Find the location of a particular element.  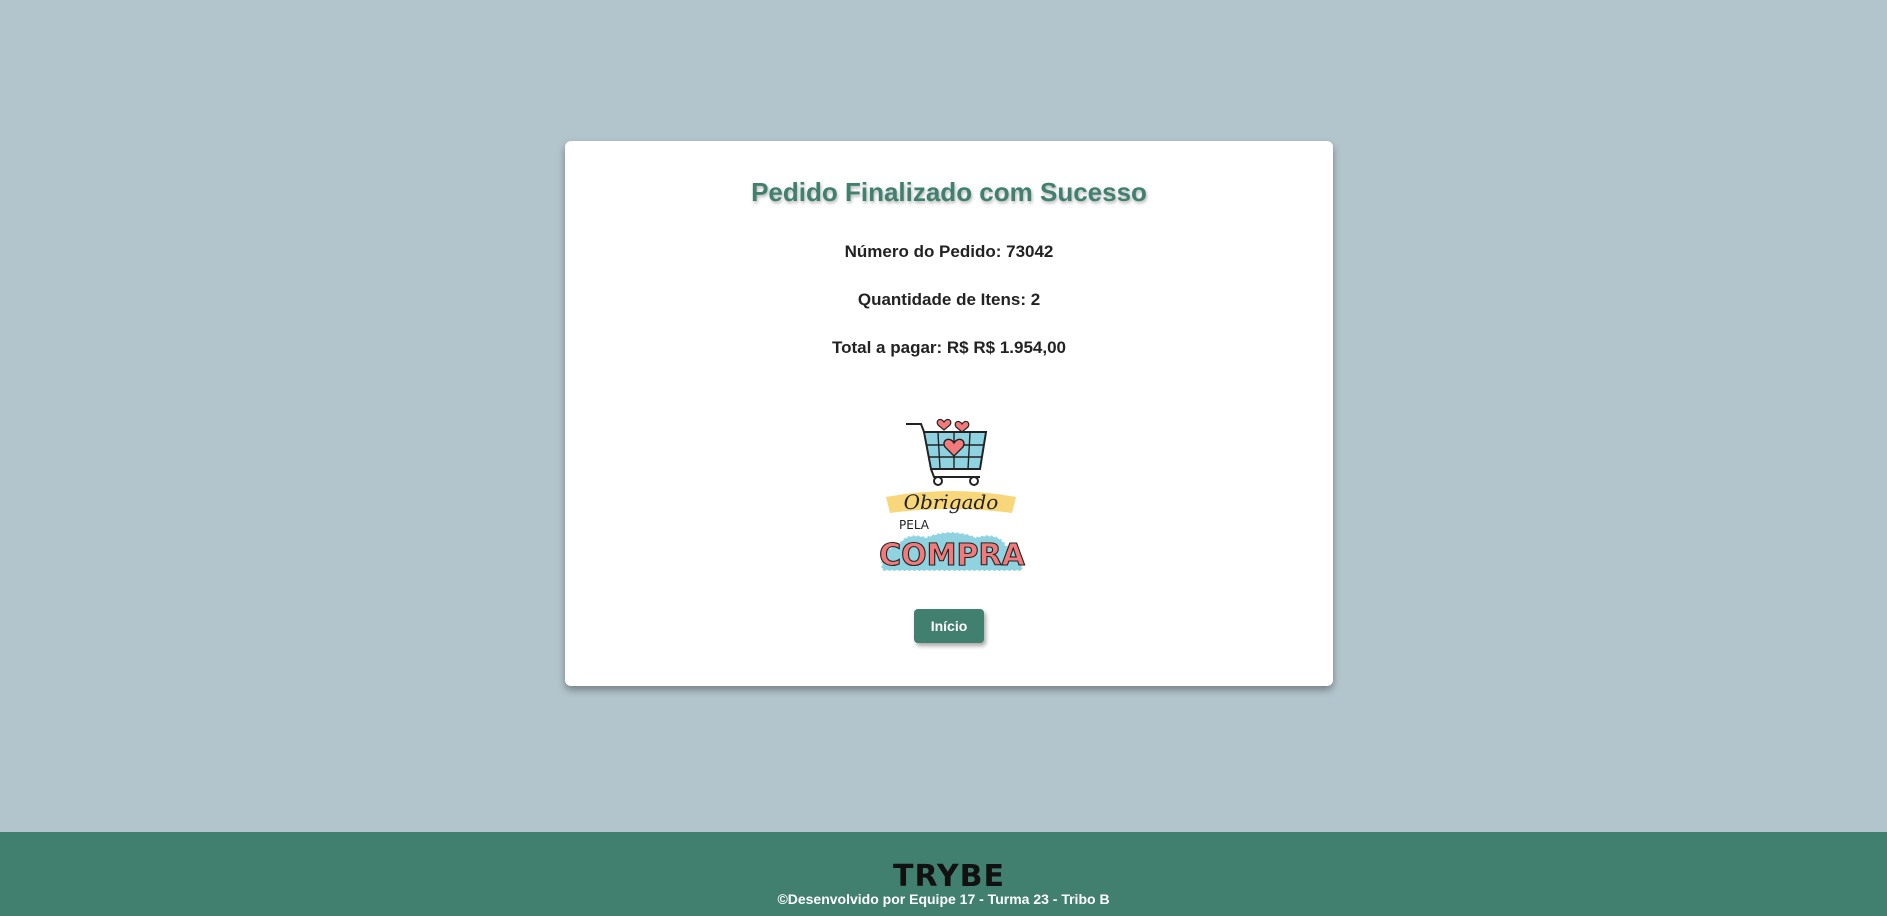

order-total: Total a pagar: R$ R$ 1.954,00 is located at coordinates (948, 347).